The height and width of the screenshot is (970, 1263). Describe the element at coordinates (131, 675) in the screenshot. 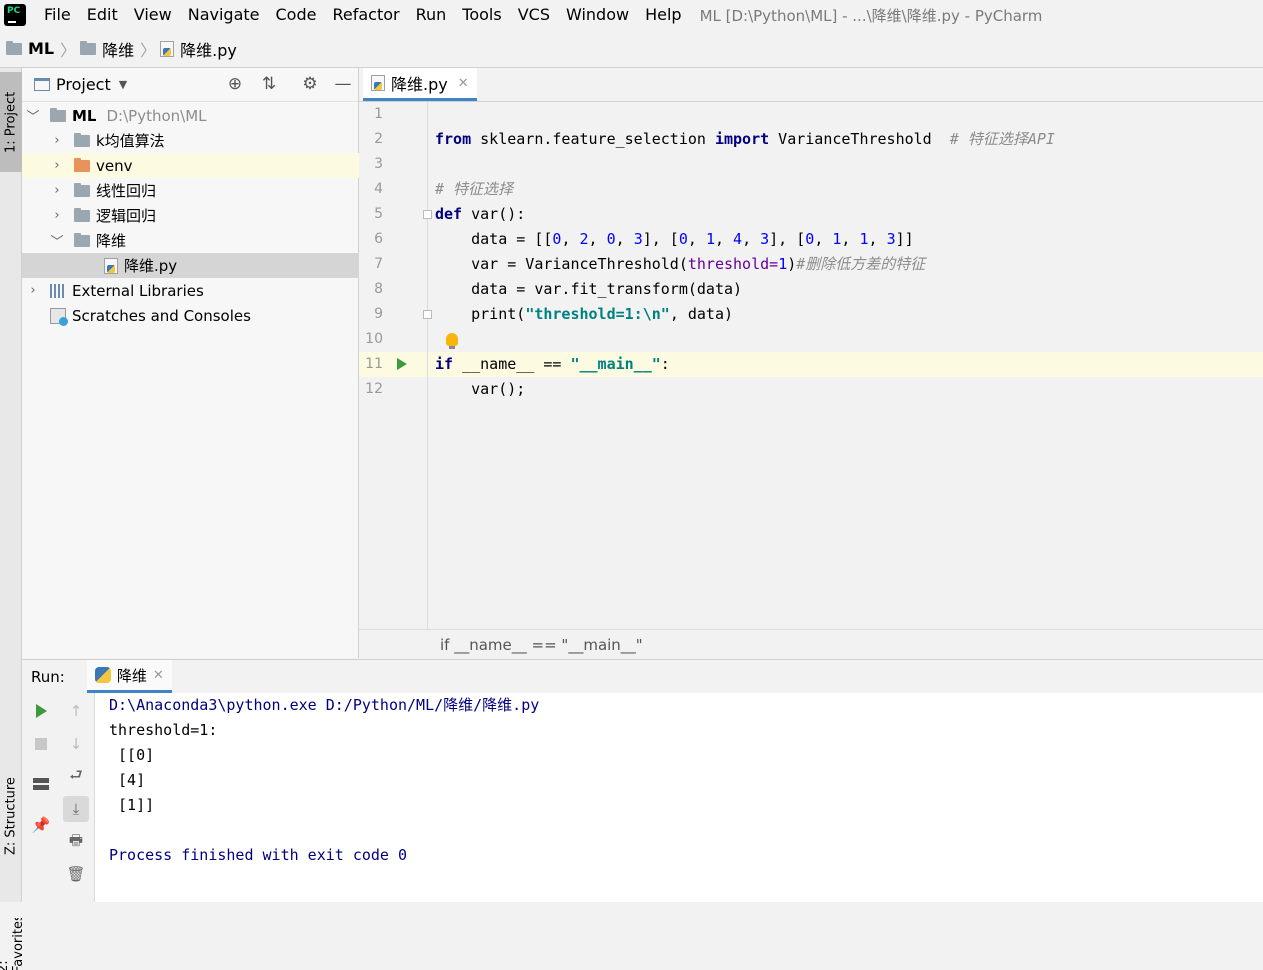

I see `run-tab-label: 降维` at that location.